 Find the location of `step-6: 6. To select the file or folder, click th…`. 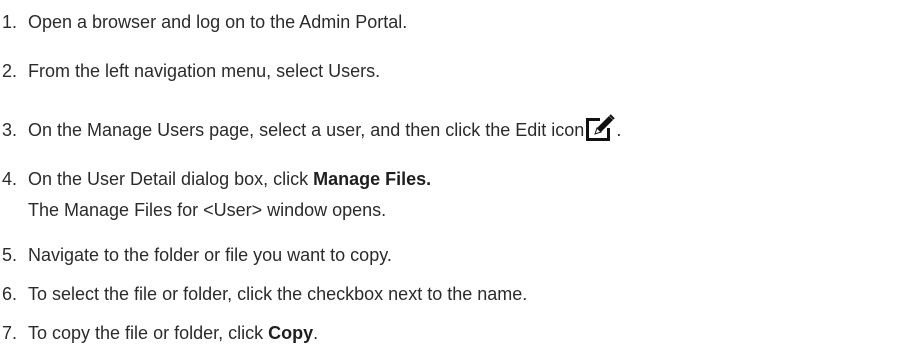

step-6: 6. To select the file or folder, click th… is located at coordinates (263, 294).